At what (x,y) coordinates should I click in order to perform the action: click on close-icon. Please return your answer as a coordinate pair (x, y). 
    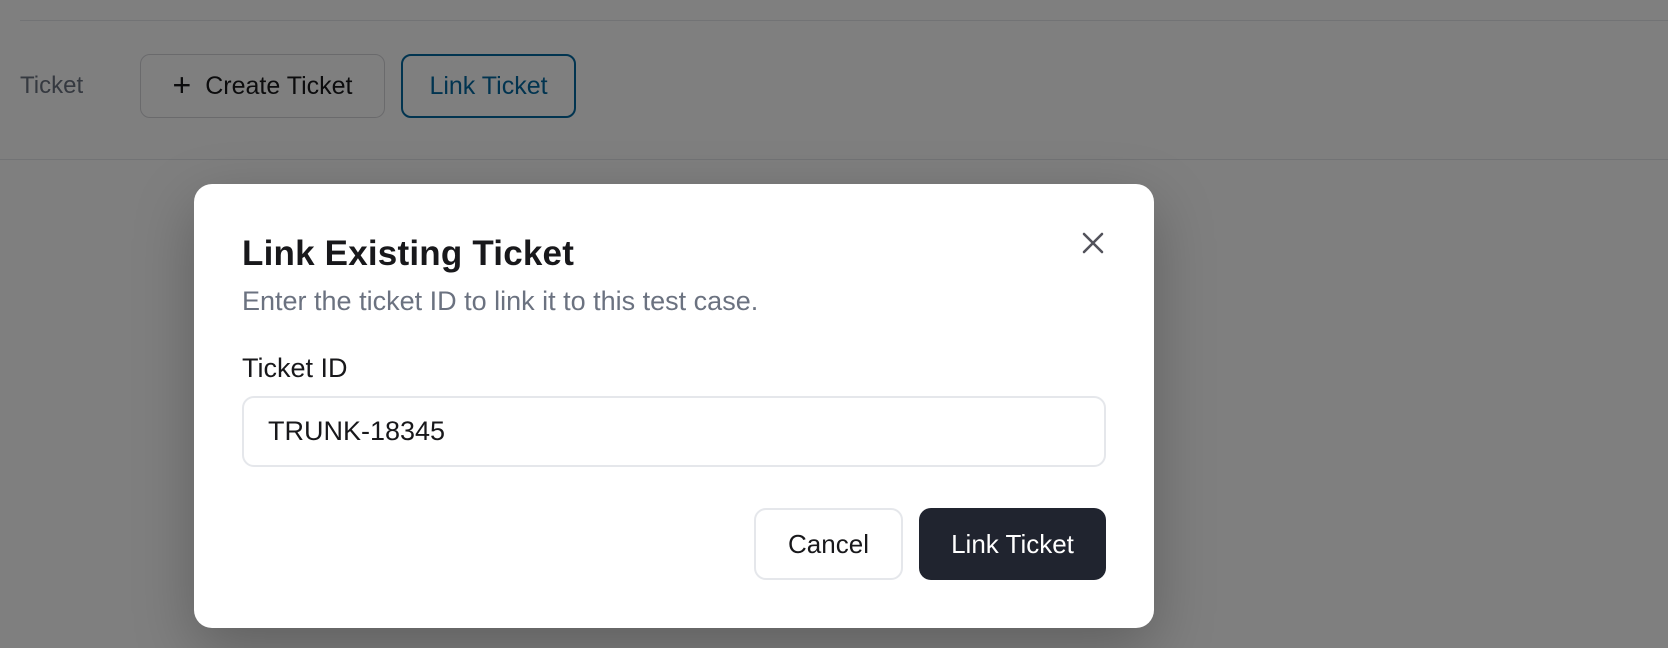
    Looking at the image, I should click on (1093, 243).